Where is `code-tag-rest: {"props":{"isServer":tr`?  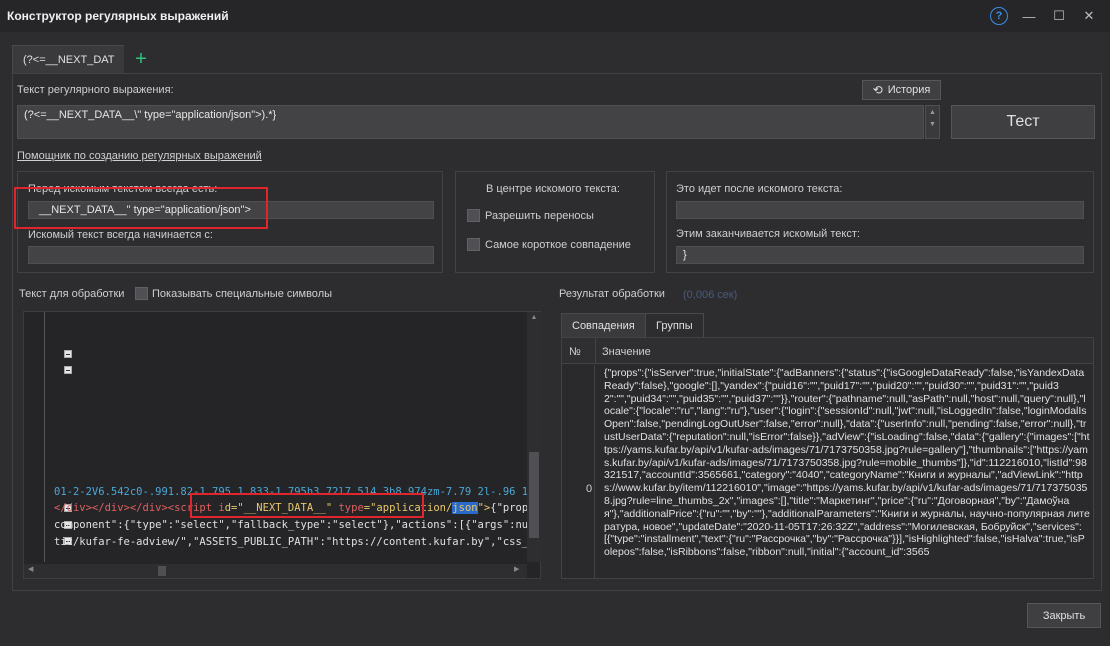
code-tag-rest: {"props":{"isServer":tr is located at coordinates (509, 508).